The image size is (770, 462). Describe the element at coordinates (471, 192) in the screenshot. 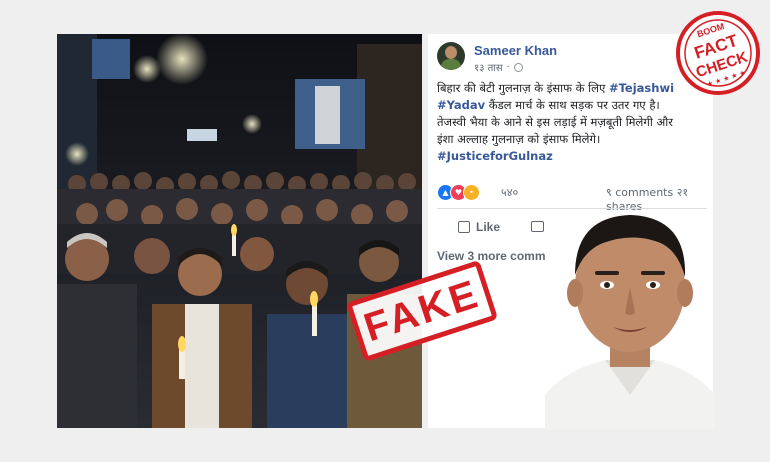

I see `sad-reaction-icon: •` at that location.